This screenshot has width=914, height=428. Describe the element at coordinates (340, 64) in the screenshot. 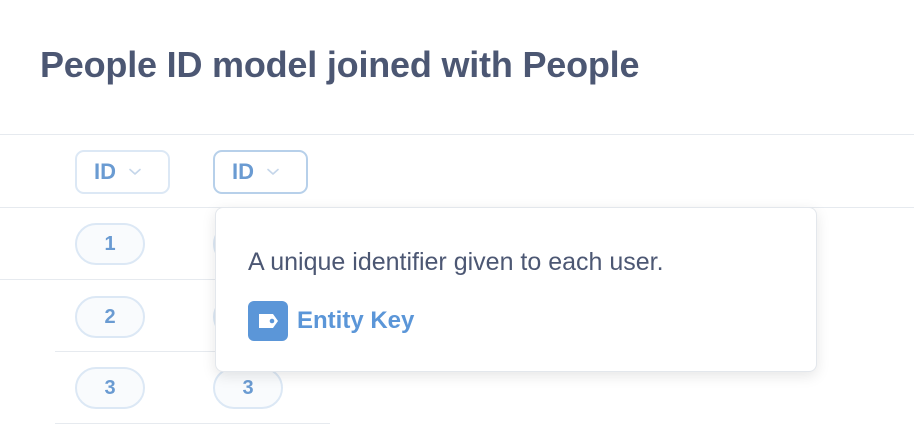

I see `page-title: People ID model joined with People` at that location.